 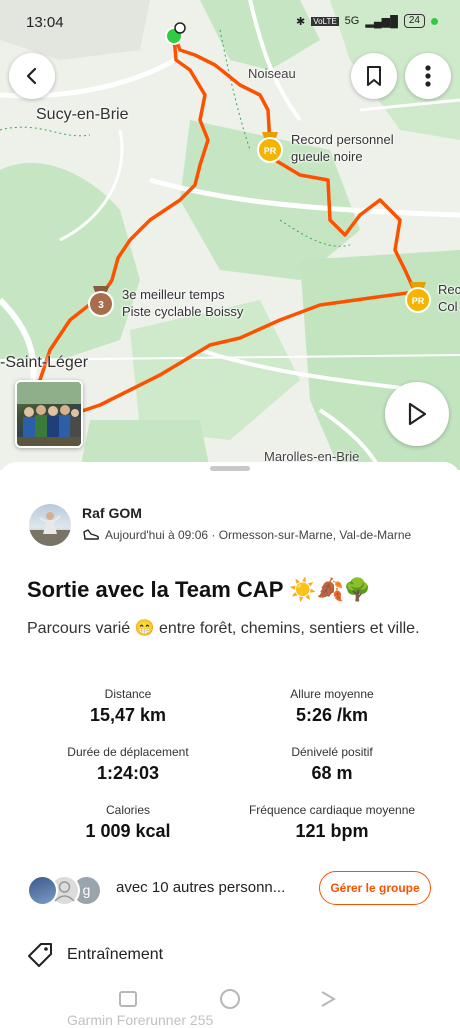 What do you see at coordinates (128, 831) in the screenshot?
I see `stat-value: 1 009 kcal` at bounding box center [128, 831].